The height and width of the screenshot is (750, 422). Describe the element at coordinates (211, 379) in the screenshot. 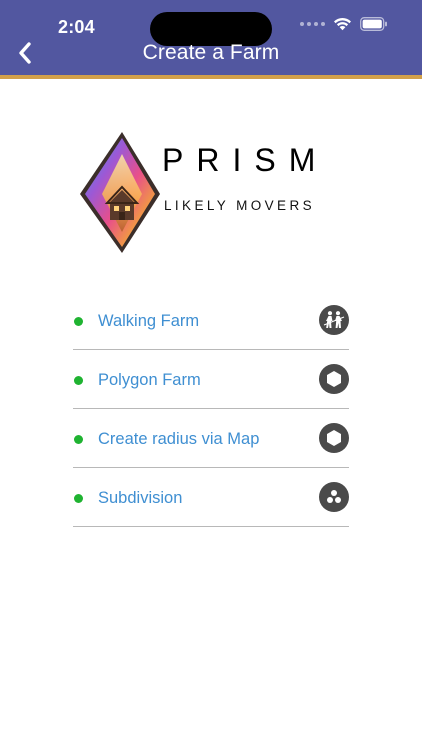

I see `farm-option-polygon: Polygon Farm` at that location.